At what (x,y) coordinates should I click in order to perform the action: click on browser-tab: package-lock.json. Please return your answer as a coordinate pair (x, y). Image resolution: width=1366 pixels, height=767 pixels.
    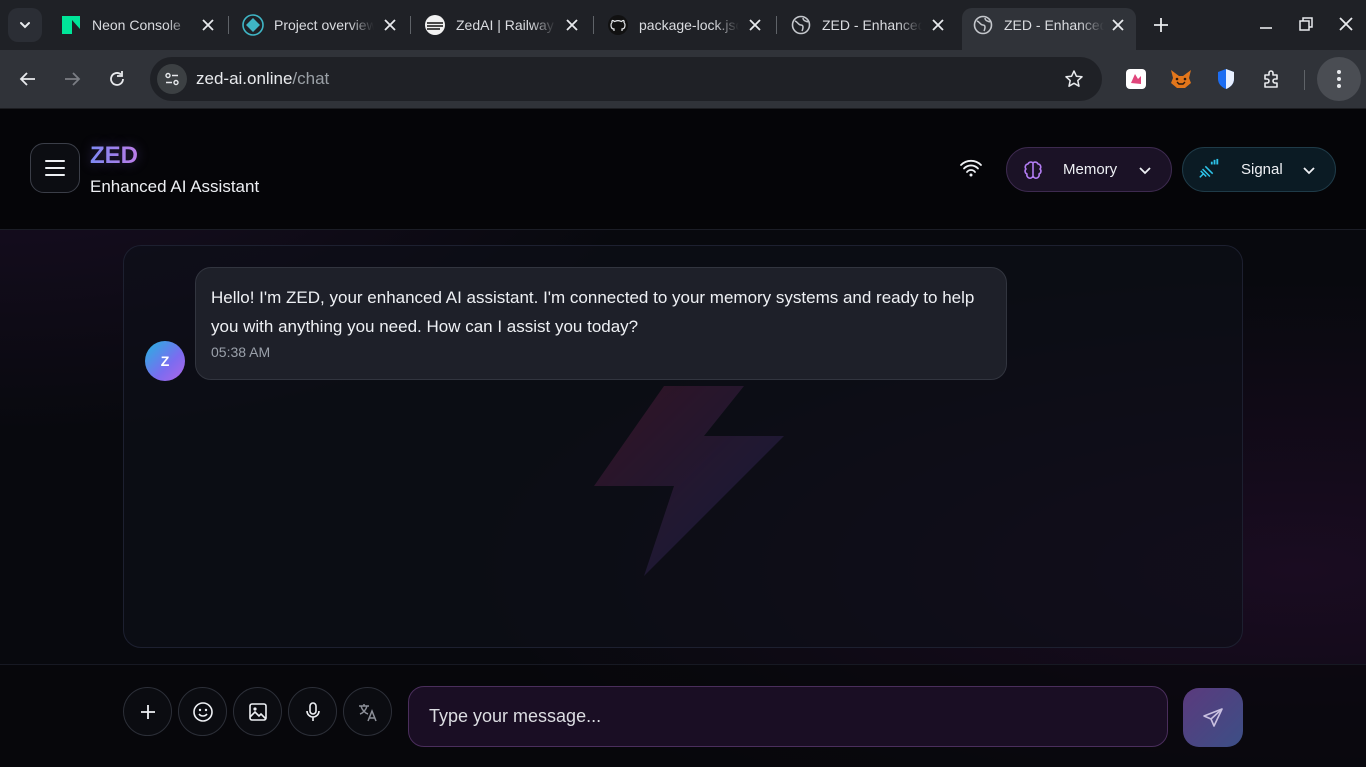
    Looking at the image, I should click on (685, 25).